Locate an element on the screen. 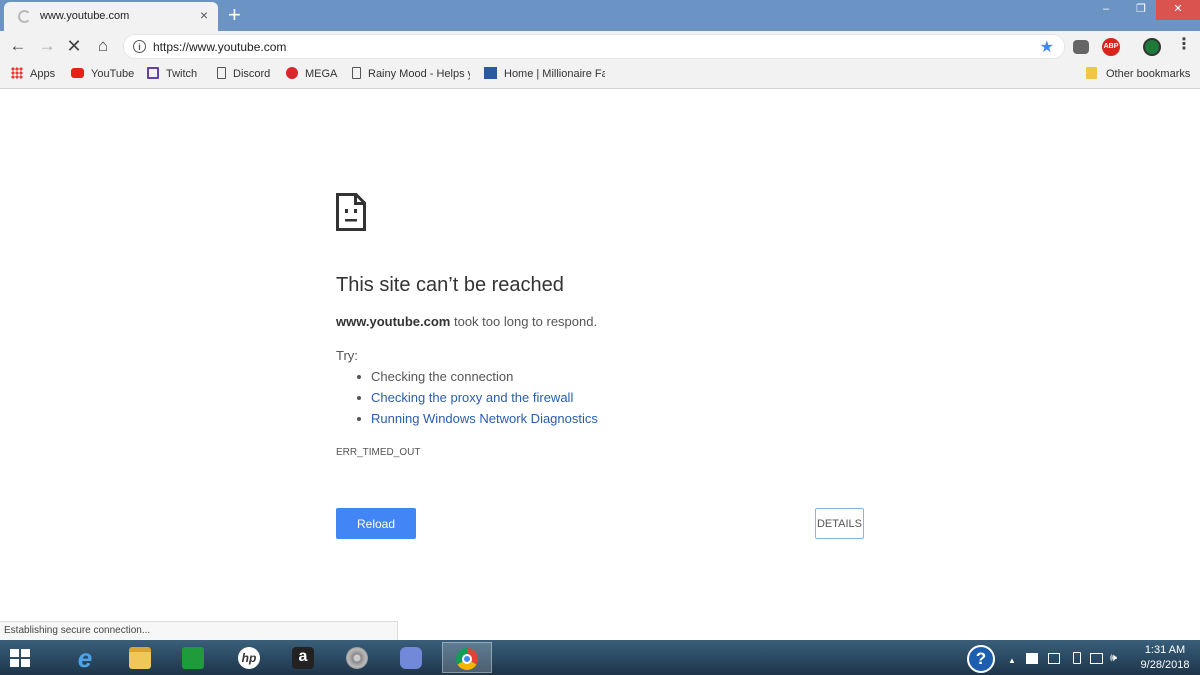  bookmark-discord: Discord is located at coordinates (242, 75).